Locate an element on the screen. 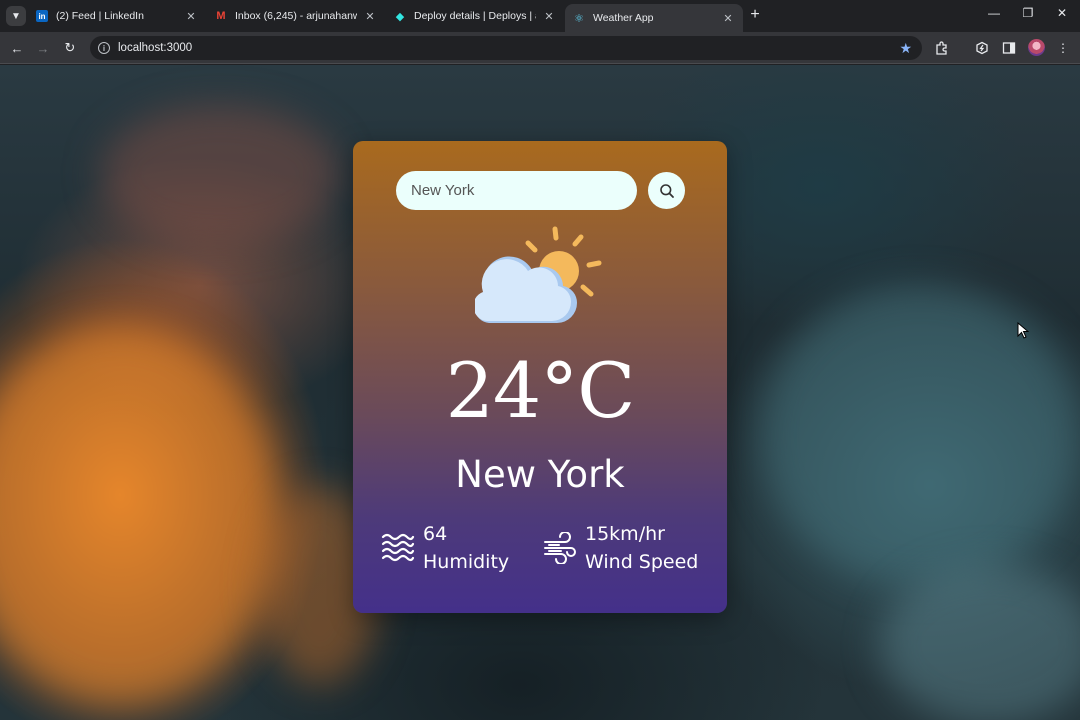 The image size is (1080, 720). tab-linkedin: in (2) Feed | LinkedIn ✕ is located at coordinates (117, 16).